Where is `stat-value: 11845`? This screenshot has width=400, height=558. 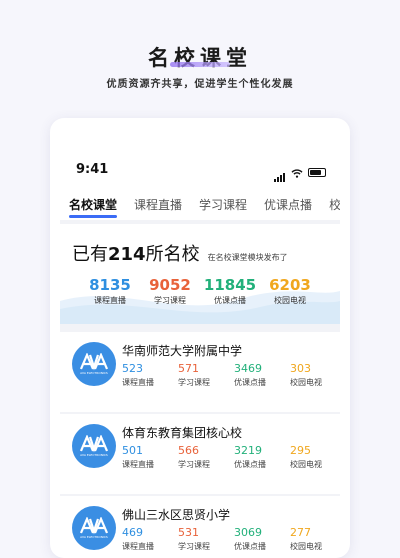 stat-value: 11845 is located at coordinates (230, 285).